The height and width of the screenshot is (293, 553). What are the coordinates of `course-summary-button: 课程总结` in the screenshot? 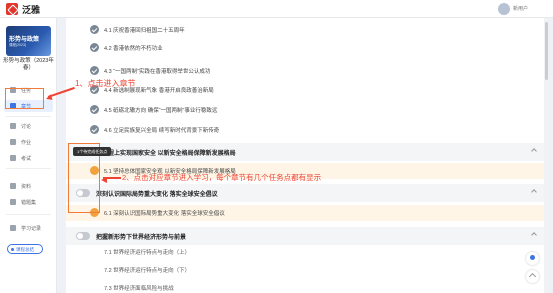 It's located at (25, 249).